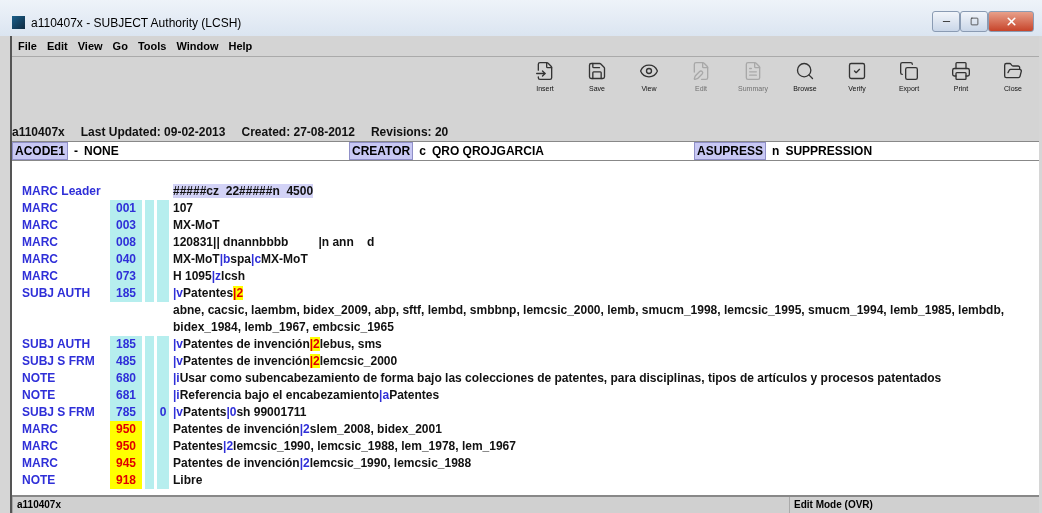 Image resolution: width=1042 pixels, height=513 pixels. What do you see at coordinates (126, 225) in the screenshot?
I see `tag-cell: 003` at bounding box center [126, 225].